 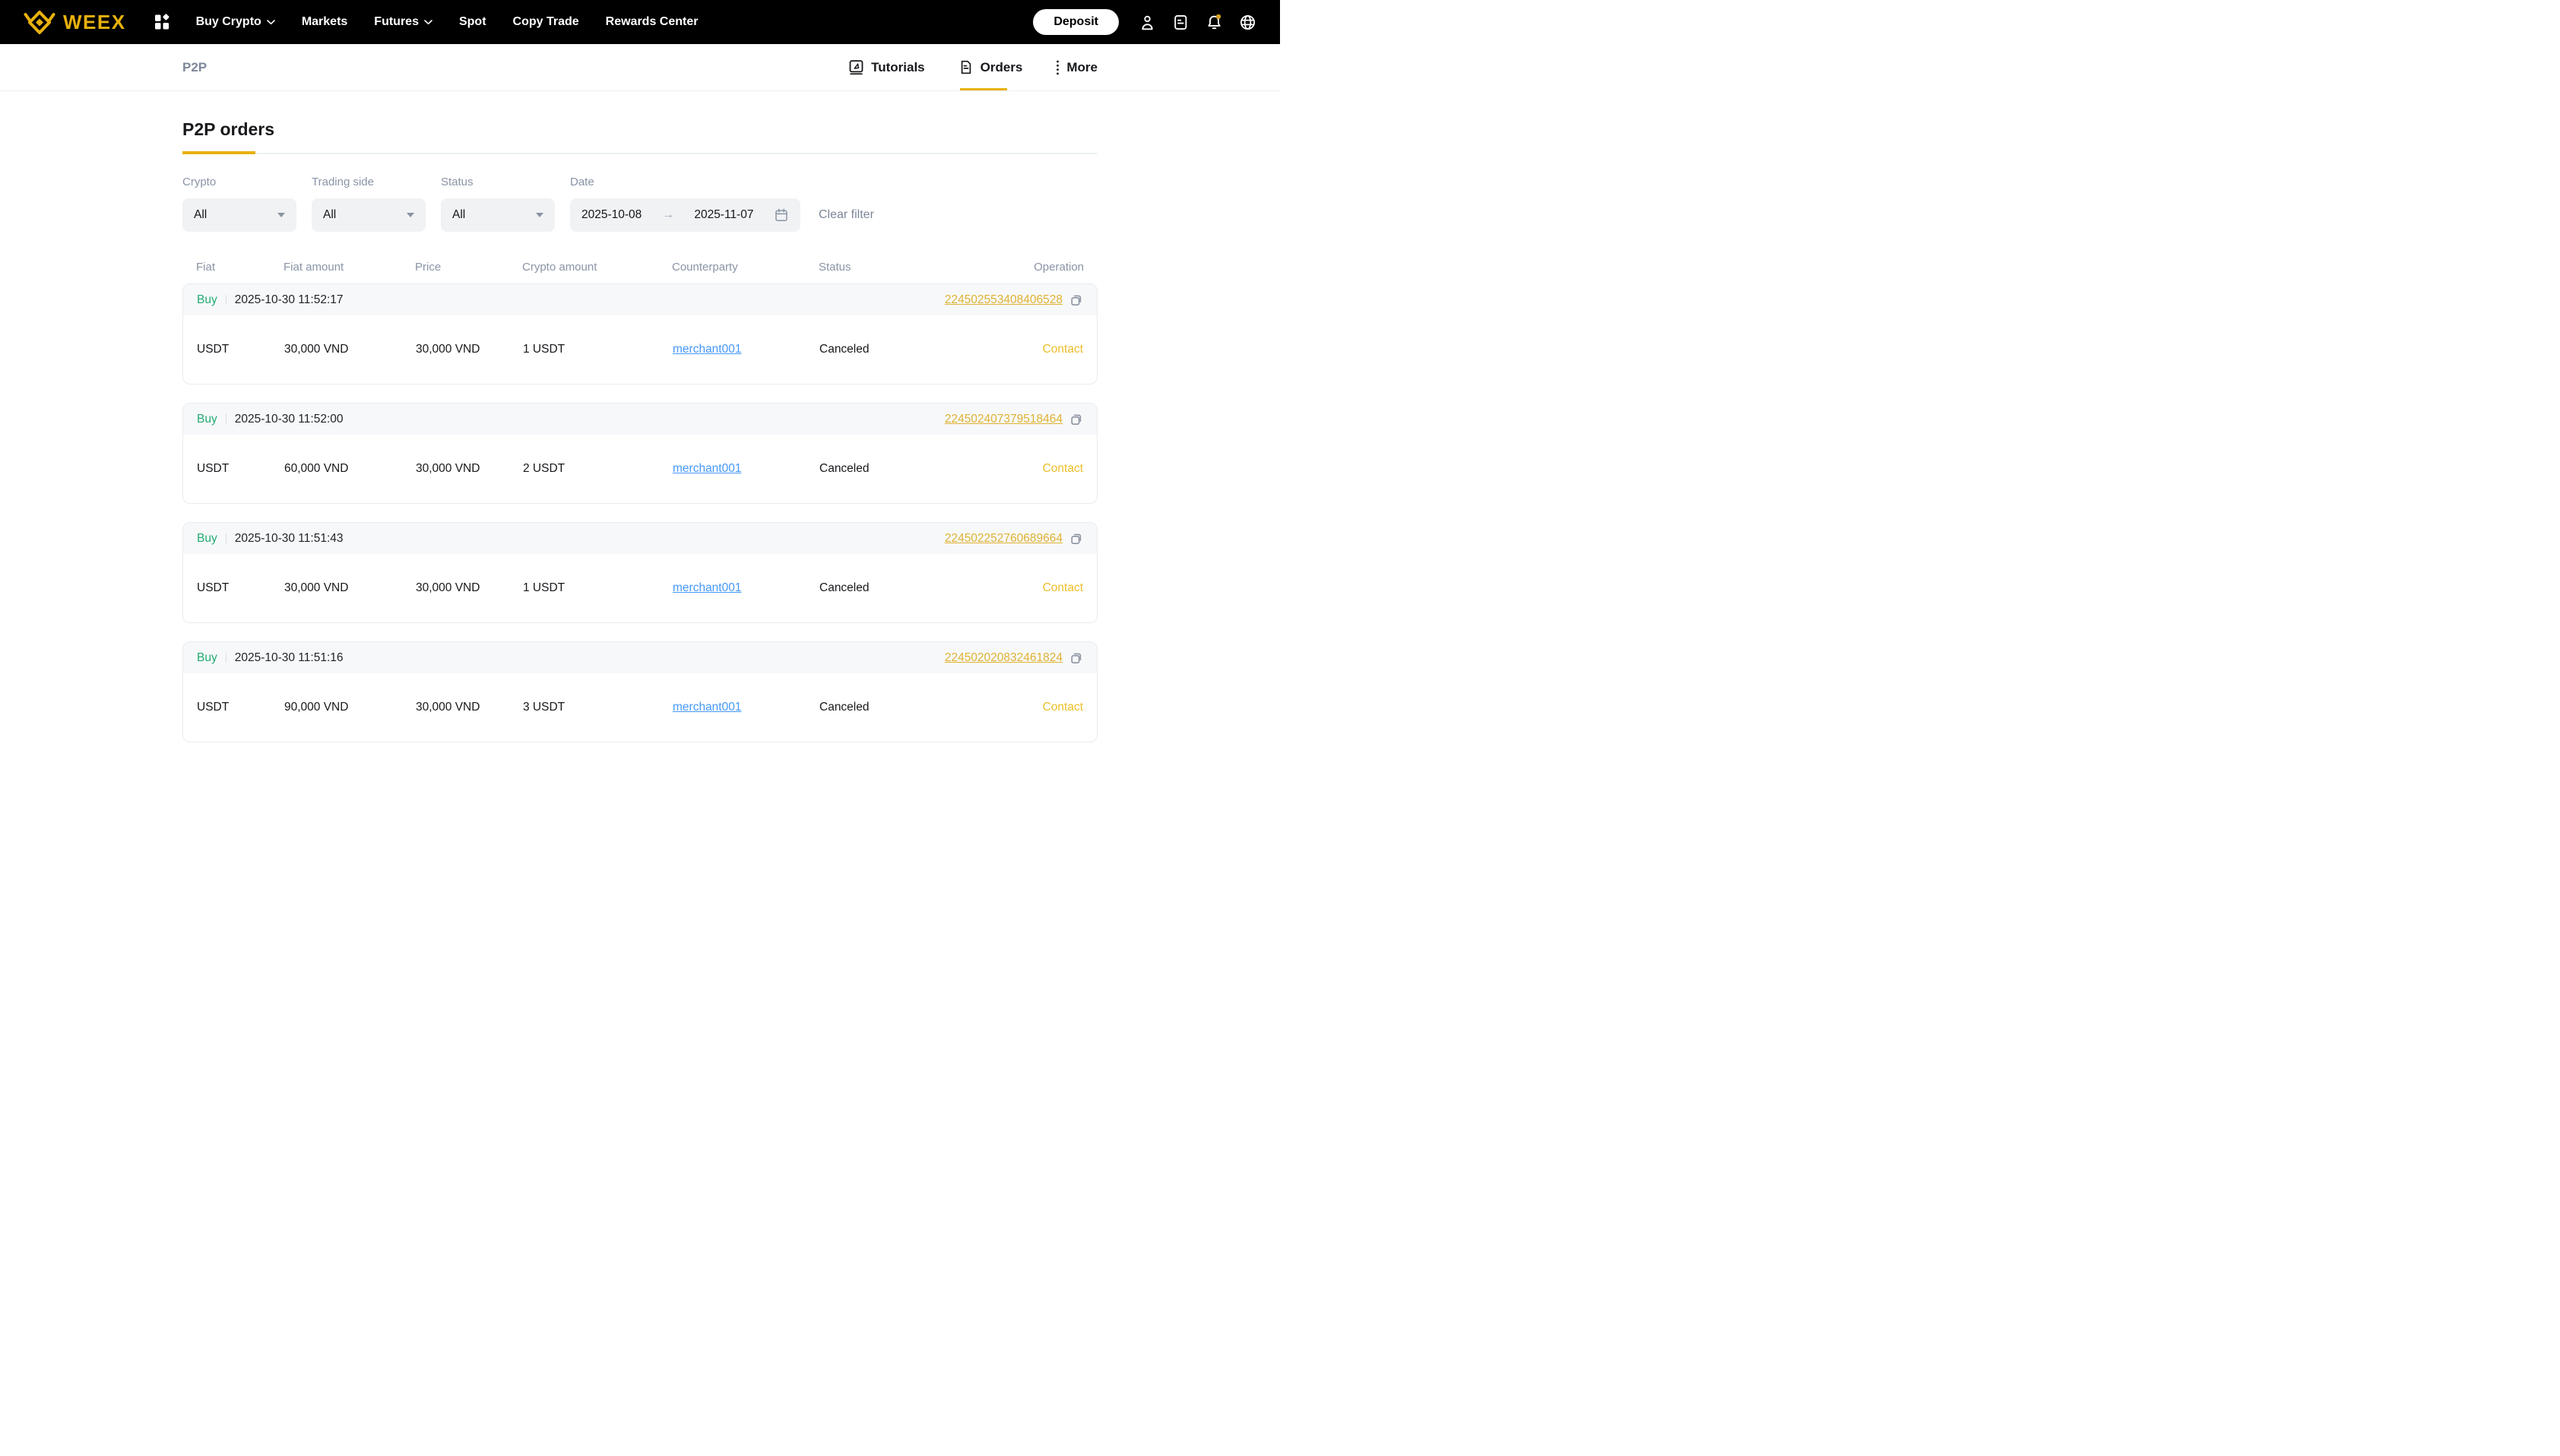 What do you see at coordinates (369, 215) in the screenshot?
I see `trading-side-select: All` at bounding box center [369, 215].